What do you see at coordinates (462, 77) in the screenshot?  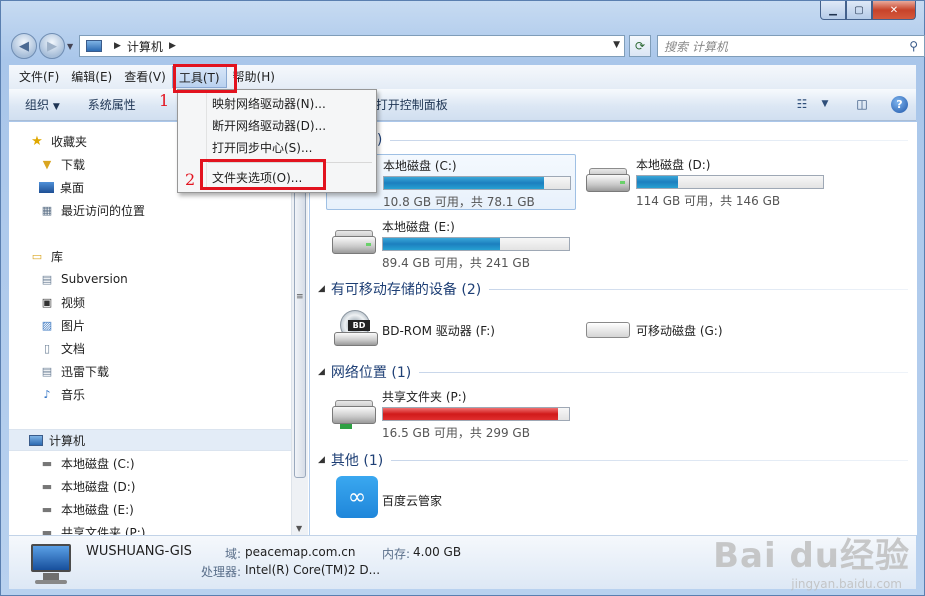 I see `menu-bar: 文件(F) 编辑(E) 查看(V) 工具(T) 帮助(H)` at bounding box center [462, 77].